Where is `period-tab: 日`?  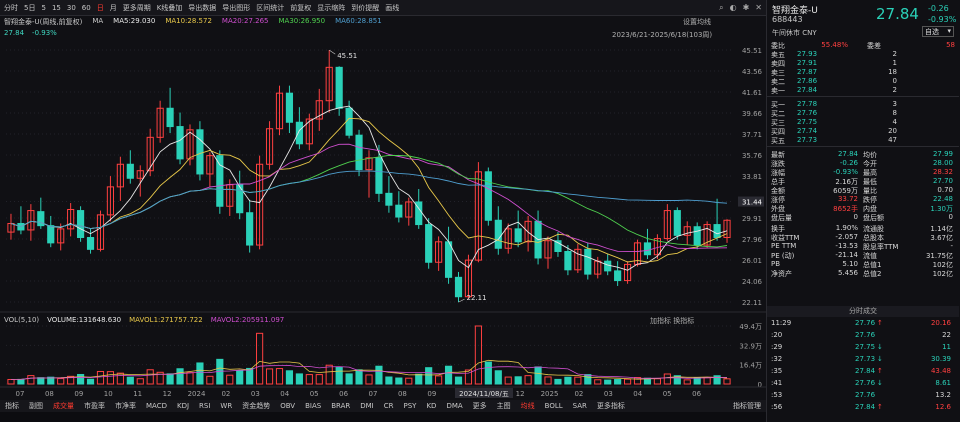
period-tab: 日 is located at coordinates (100, 8).